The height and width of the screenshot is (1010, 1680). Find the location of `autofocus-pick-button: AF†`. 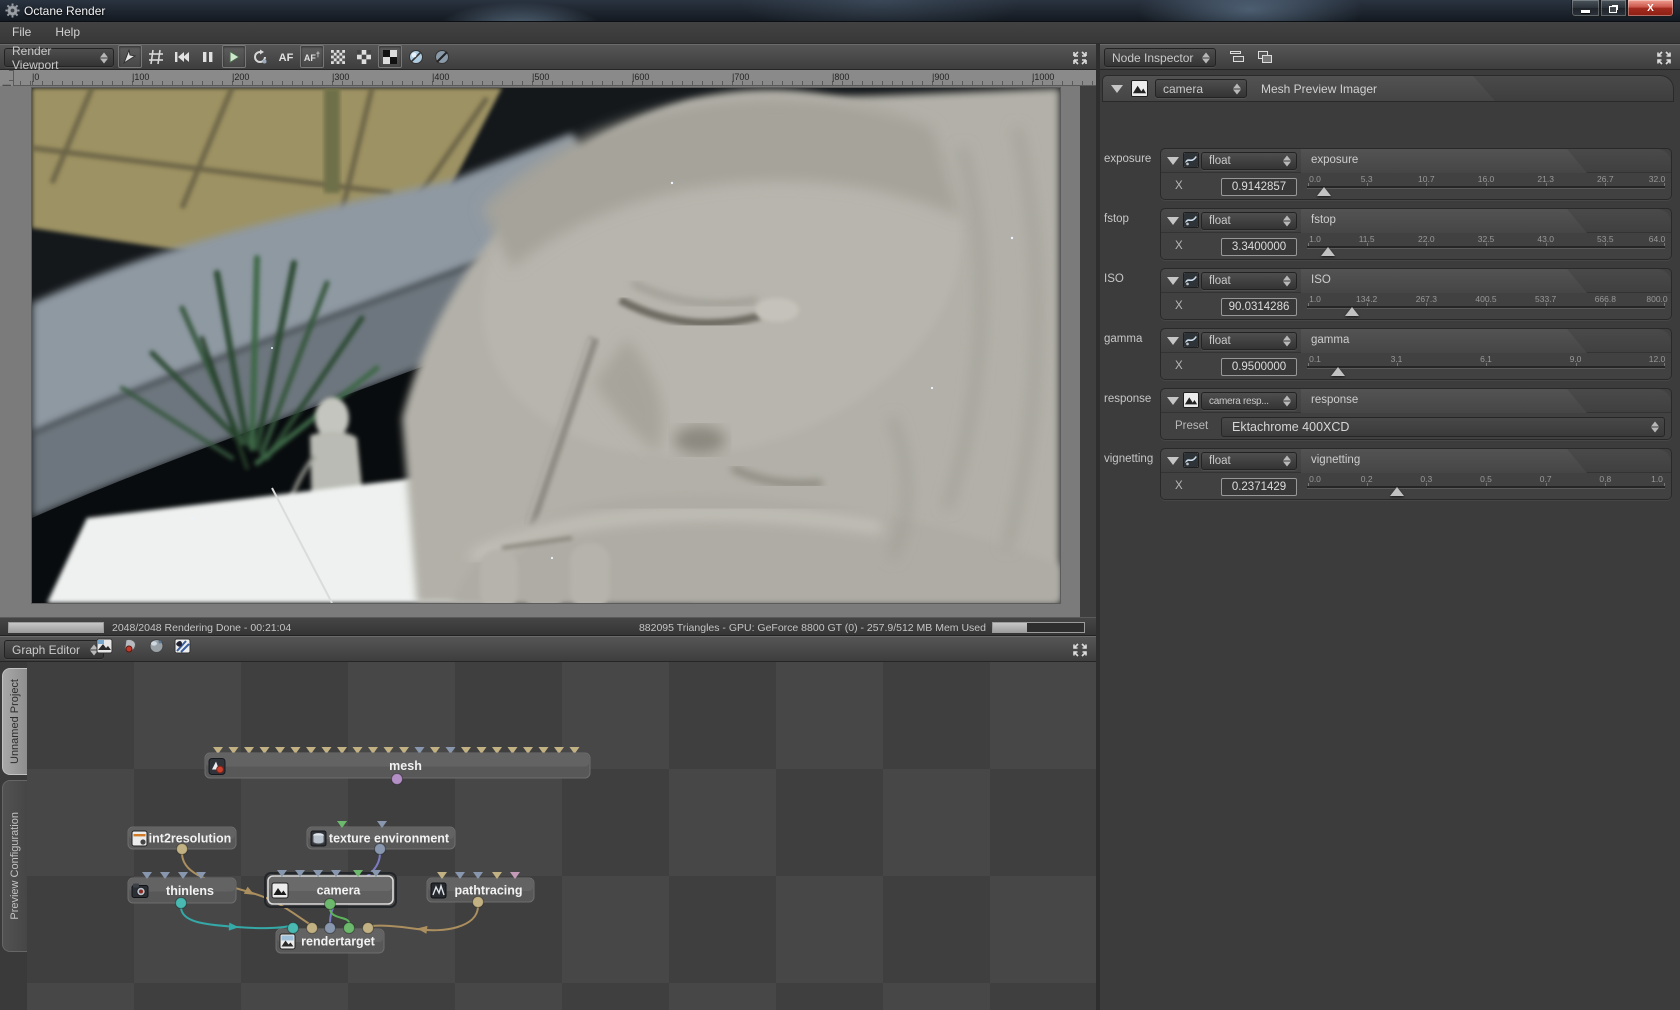

autofocus-pick-button: AF† is located at coordinates (312, 56).